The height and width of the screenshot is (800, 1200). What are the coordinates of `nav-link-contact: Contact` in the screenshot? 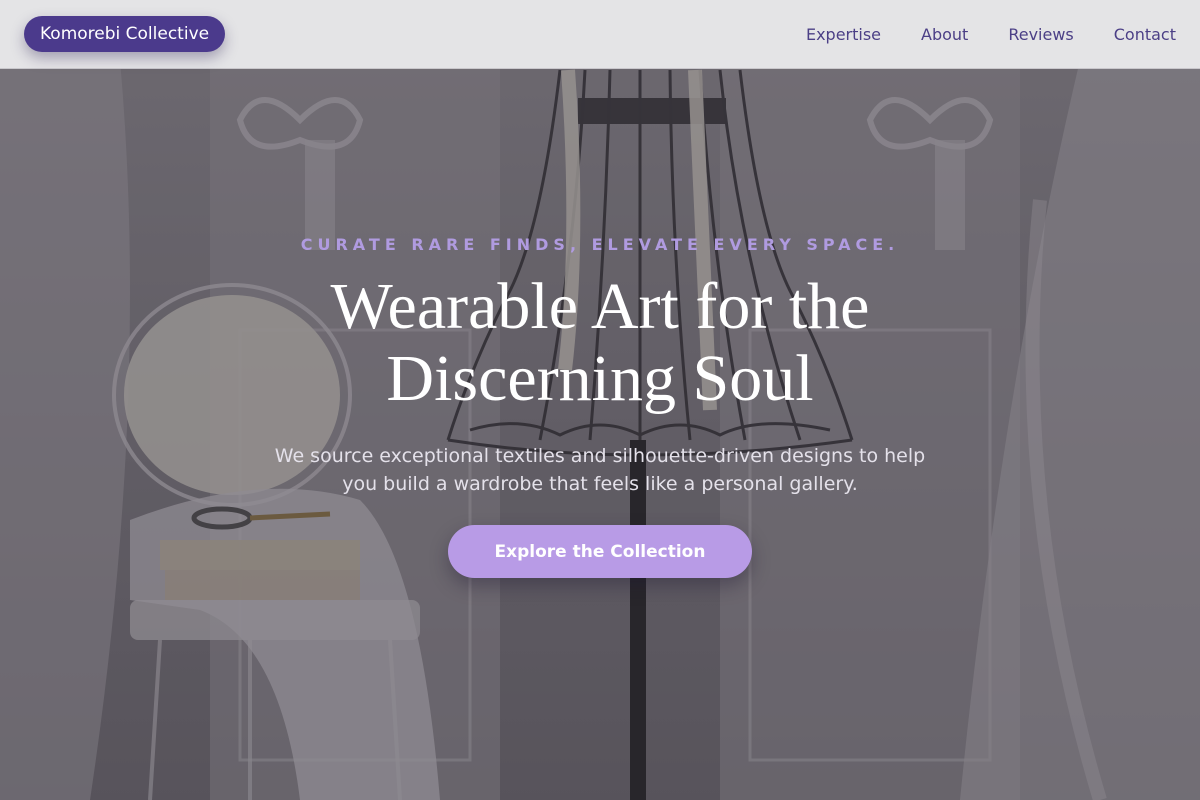 It's located at (1145, 34).